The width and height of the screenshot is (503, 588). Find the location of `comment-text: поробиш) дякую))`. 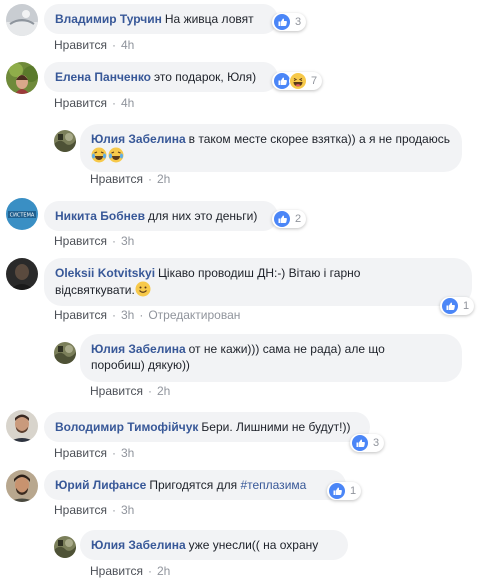

comment-text: поробиш) дякую)) is located at coordinates (140, 365).